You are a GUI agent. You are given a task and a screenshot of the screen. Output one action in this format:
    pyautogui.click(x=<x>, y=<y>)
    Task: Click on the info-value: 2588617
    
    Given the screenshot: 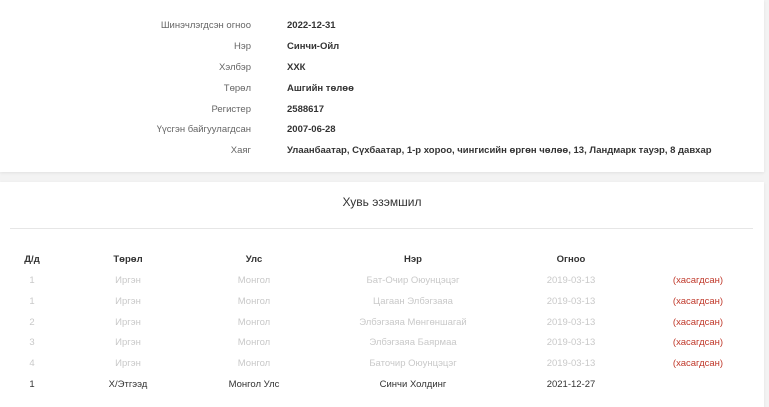 What is the action you would take?
    pyautogui.click(x=305, y=109)
    